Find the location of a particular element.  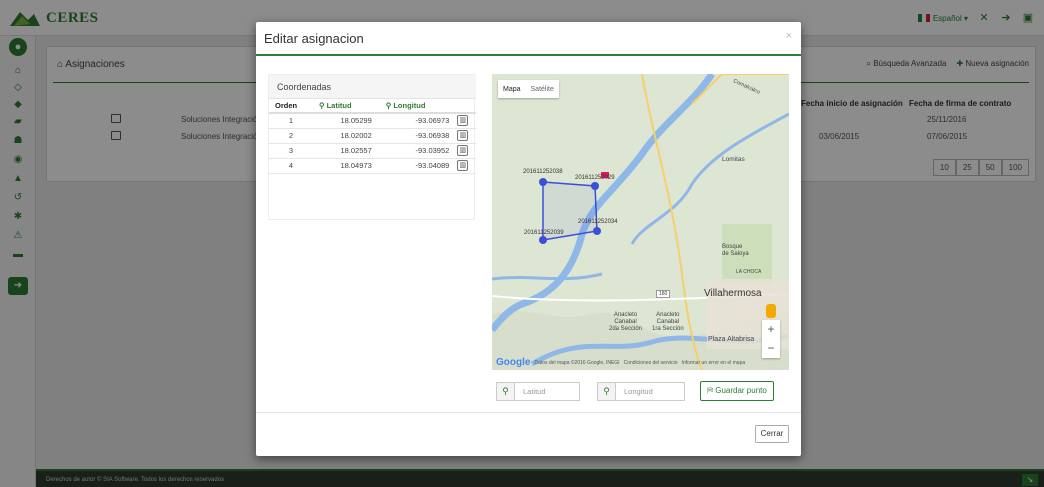

cell-latitud: 18.02002 is located at coordinates (346, 136).